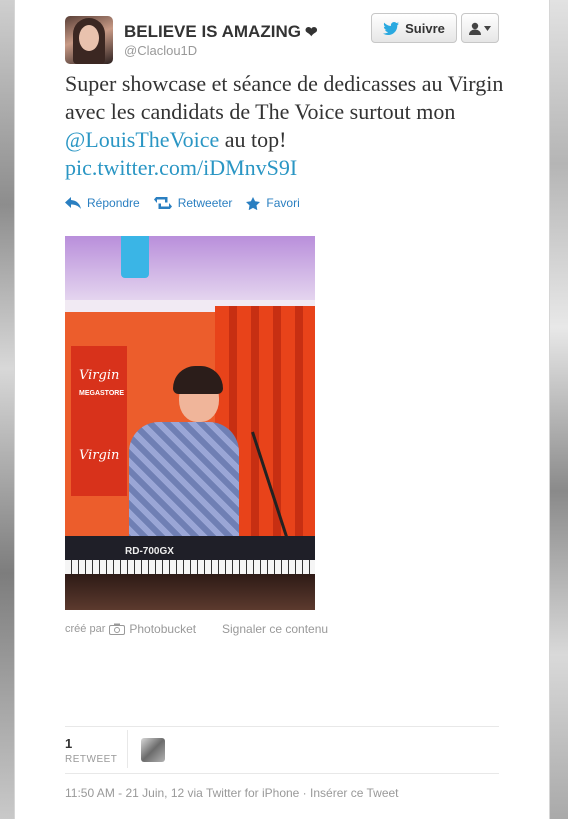 The width and height of the screenshot is (568, 819). What do you see at coordinates (190, 567) in the screenshot?
I see `photo-keyboard-keys` at bounding box center [190, 567].